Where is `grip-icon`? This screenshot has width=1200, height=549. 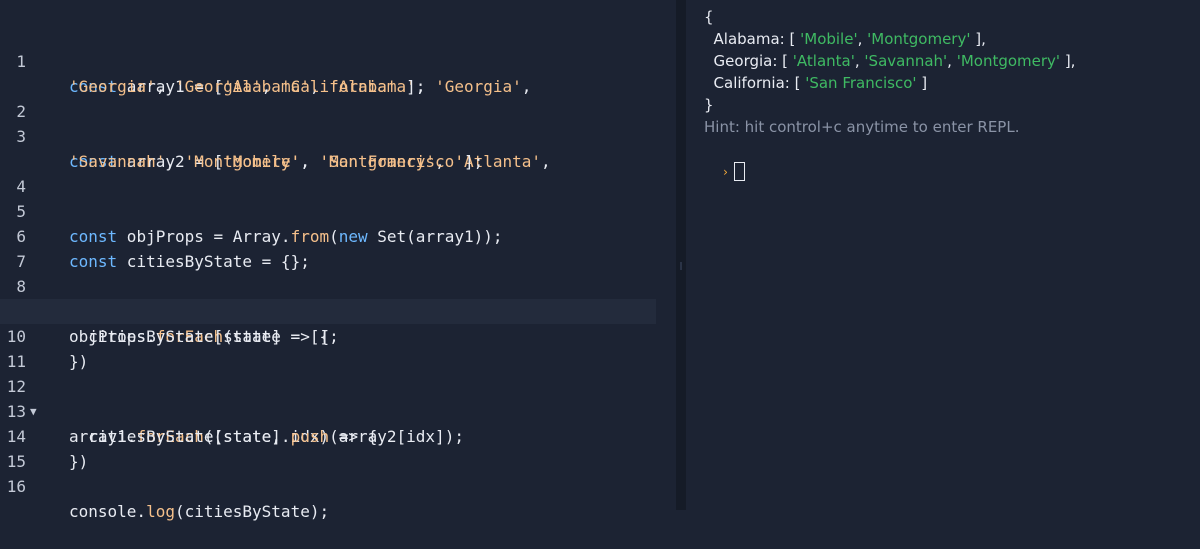 grip-icon is located at coordinates (681, 266).